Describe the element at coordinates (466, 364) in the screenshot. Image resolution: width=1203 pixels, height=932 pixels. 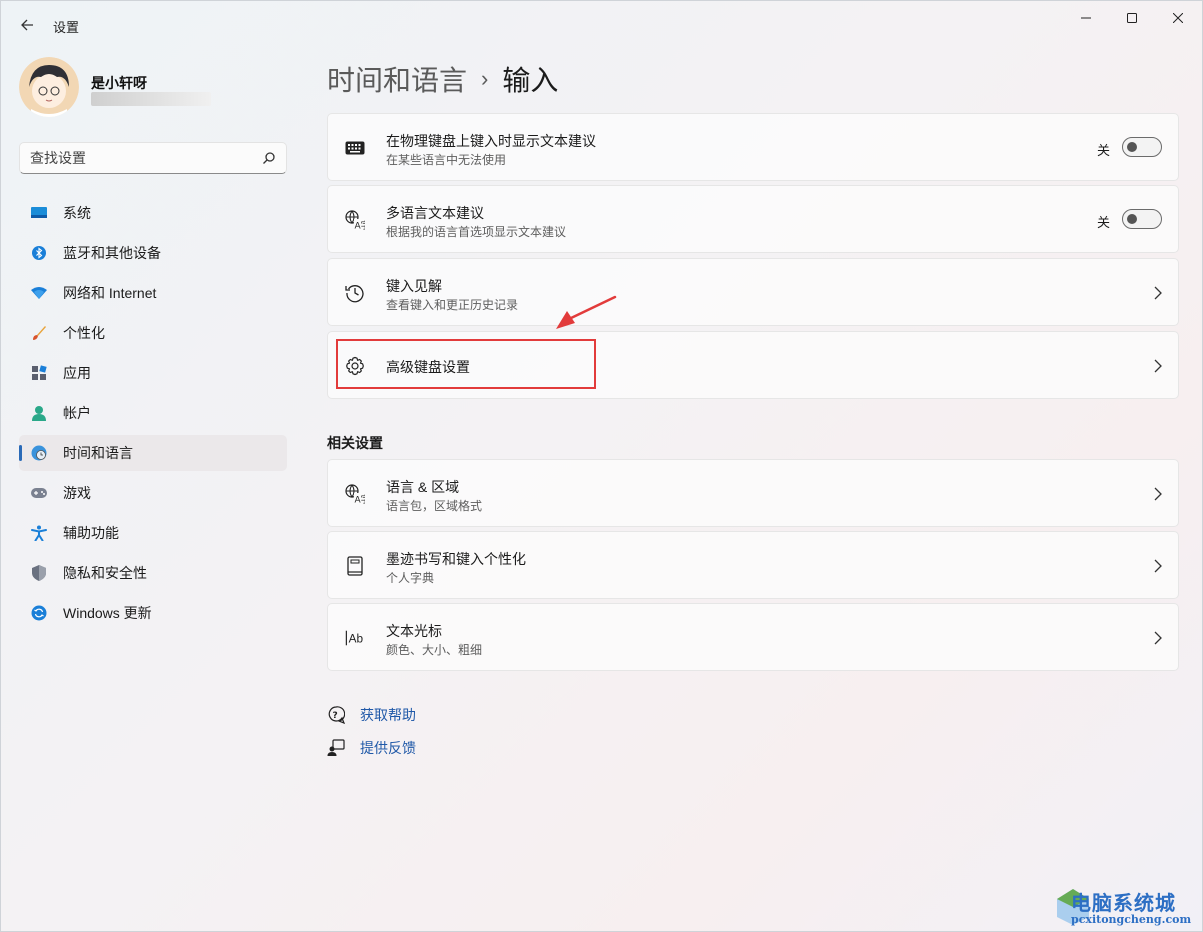
I see `annotation-highlight-box` at that location.